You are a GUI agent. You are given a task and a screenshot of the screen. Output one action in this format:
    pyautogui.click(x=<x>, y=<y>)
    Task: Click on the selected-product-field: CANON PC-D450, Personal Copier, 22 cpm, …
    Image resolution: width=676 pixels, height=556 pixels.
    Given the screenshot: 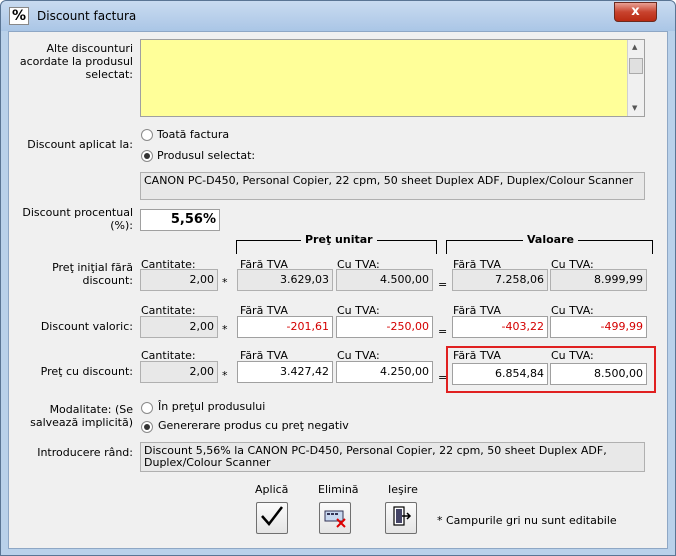 What is the action you would take?
    pyautogui.click(x=392, y=186)
    